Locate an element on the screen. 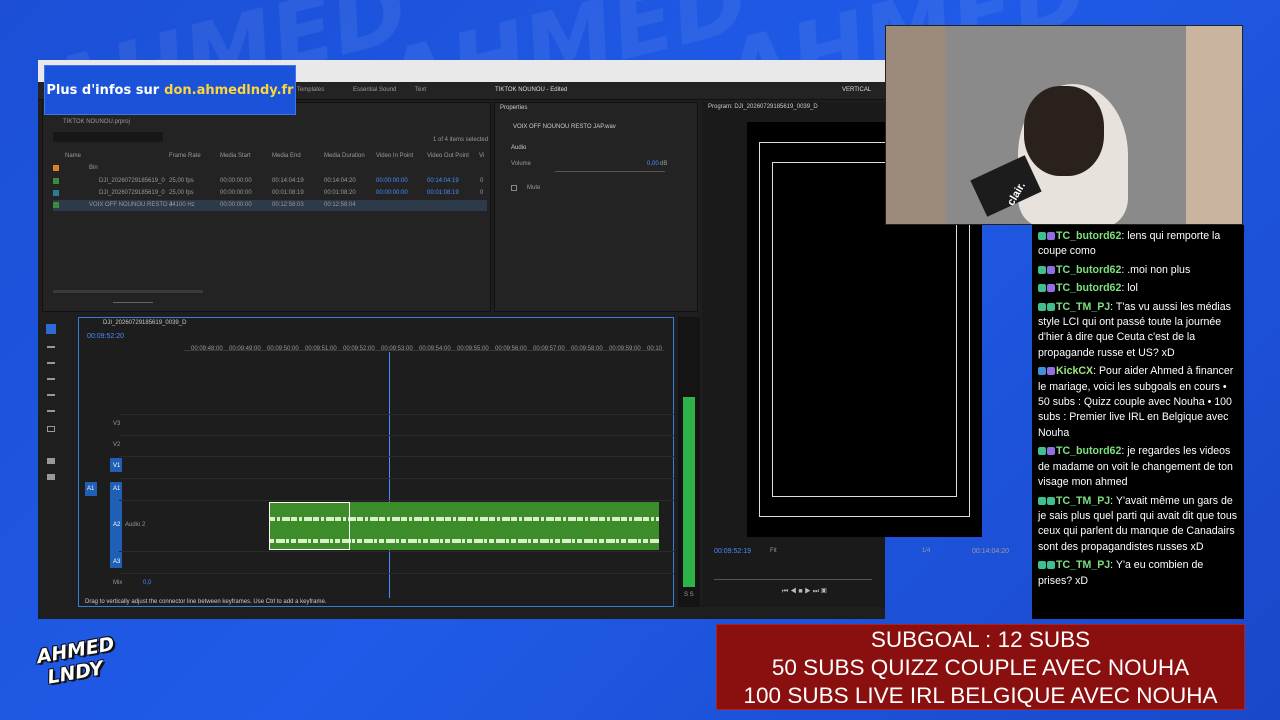 Image resolution: width=1280 pixels, height=720 pixels. volume-label: Volume is located at coordinates (521, 164).